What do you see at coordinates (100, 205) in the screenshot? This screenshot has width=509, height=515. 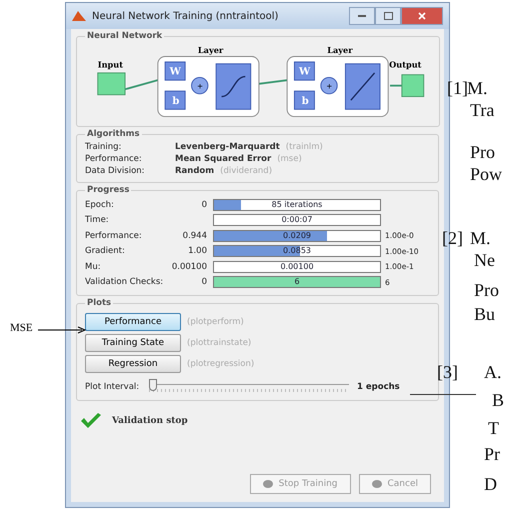 I see `progress-label: Epoch:` at bounding box center [100, 205].